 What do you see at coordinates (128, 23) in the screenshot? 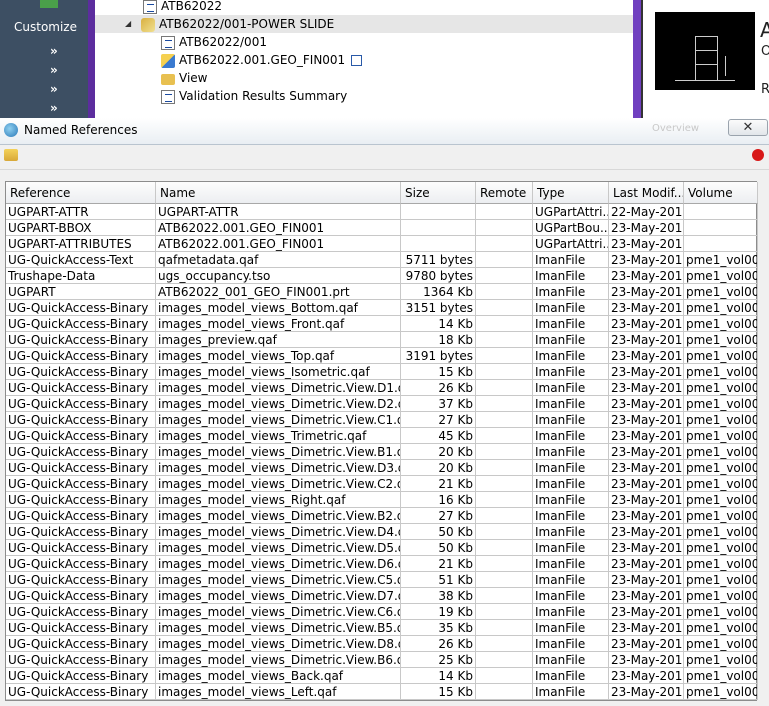
I see `tree-collapse-icon: ◢` at bounding box center [128, 23].